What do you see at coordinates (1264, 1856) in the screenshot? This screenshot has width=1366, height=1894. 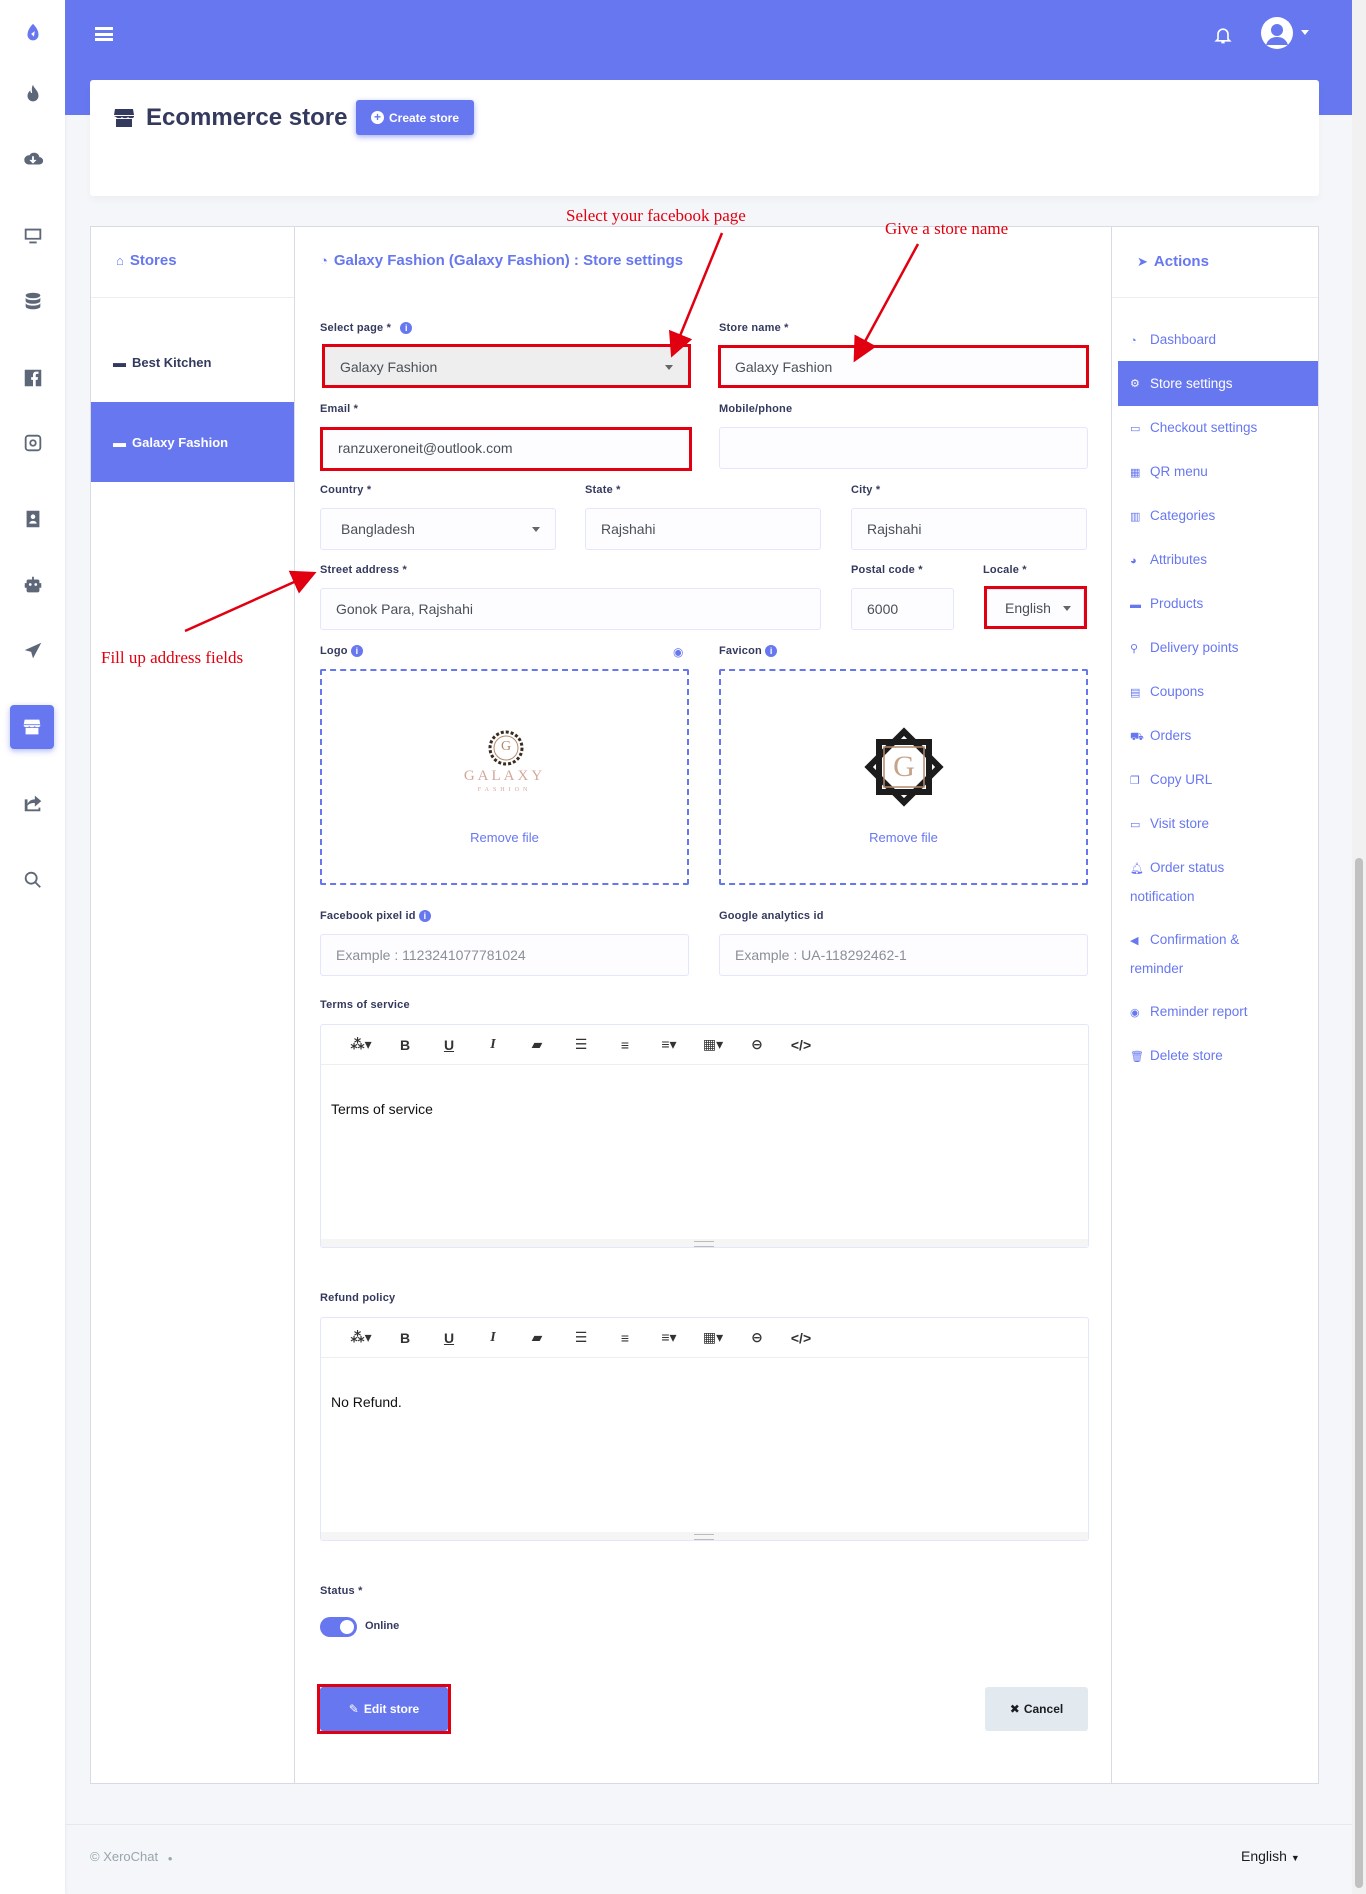 I see `footer-language-label: English` at bounding box center [1264, 1856].